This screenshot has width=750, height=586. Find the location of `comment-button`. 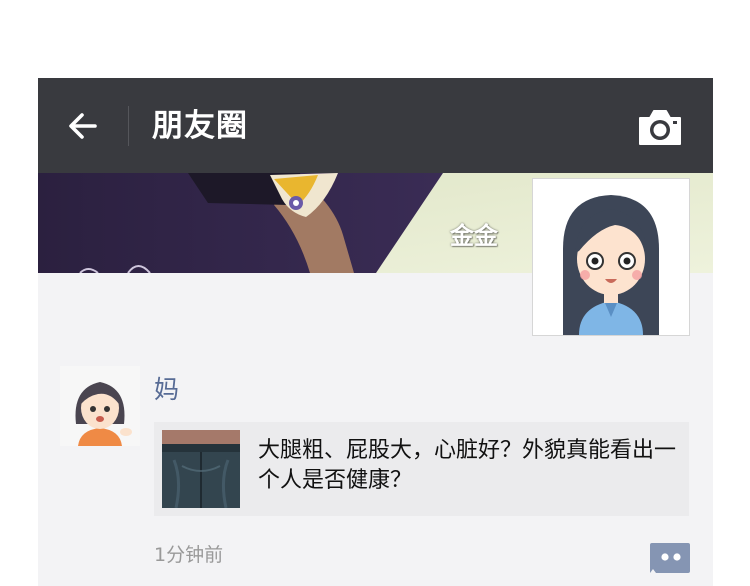

comment-button is located at coordinates (670, 558).